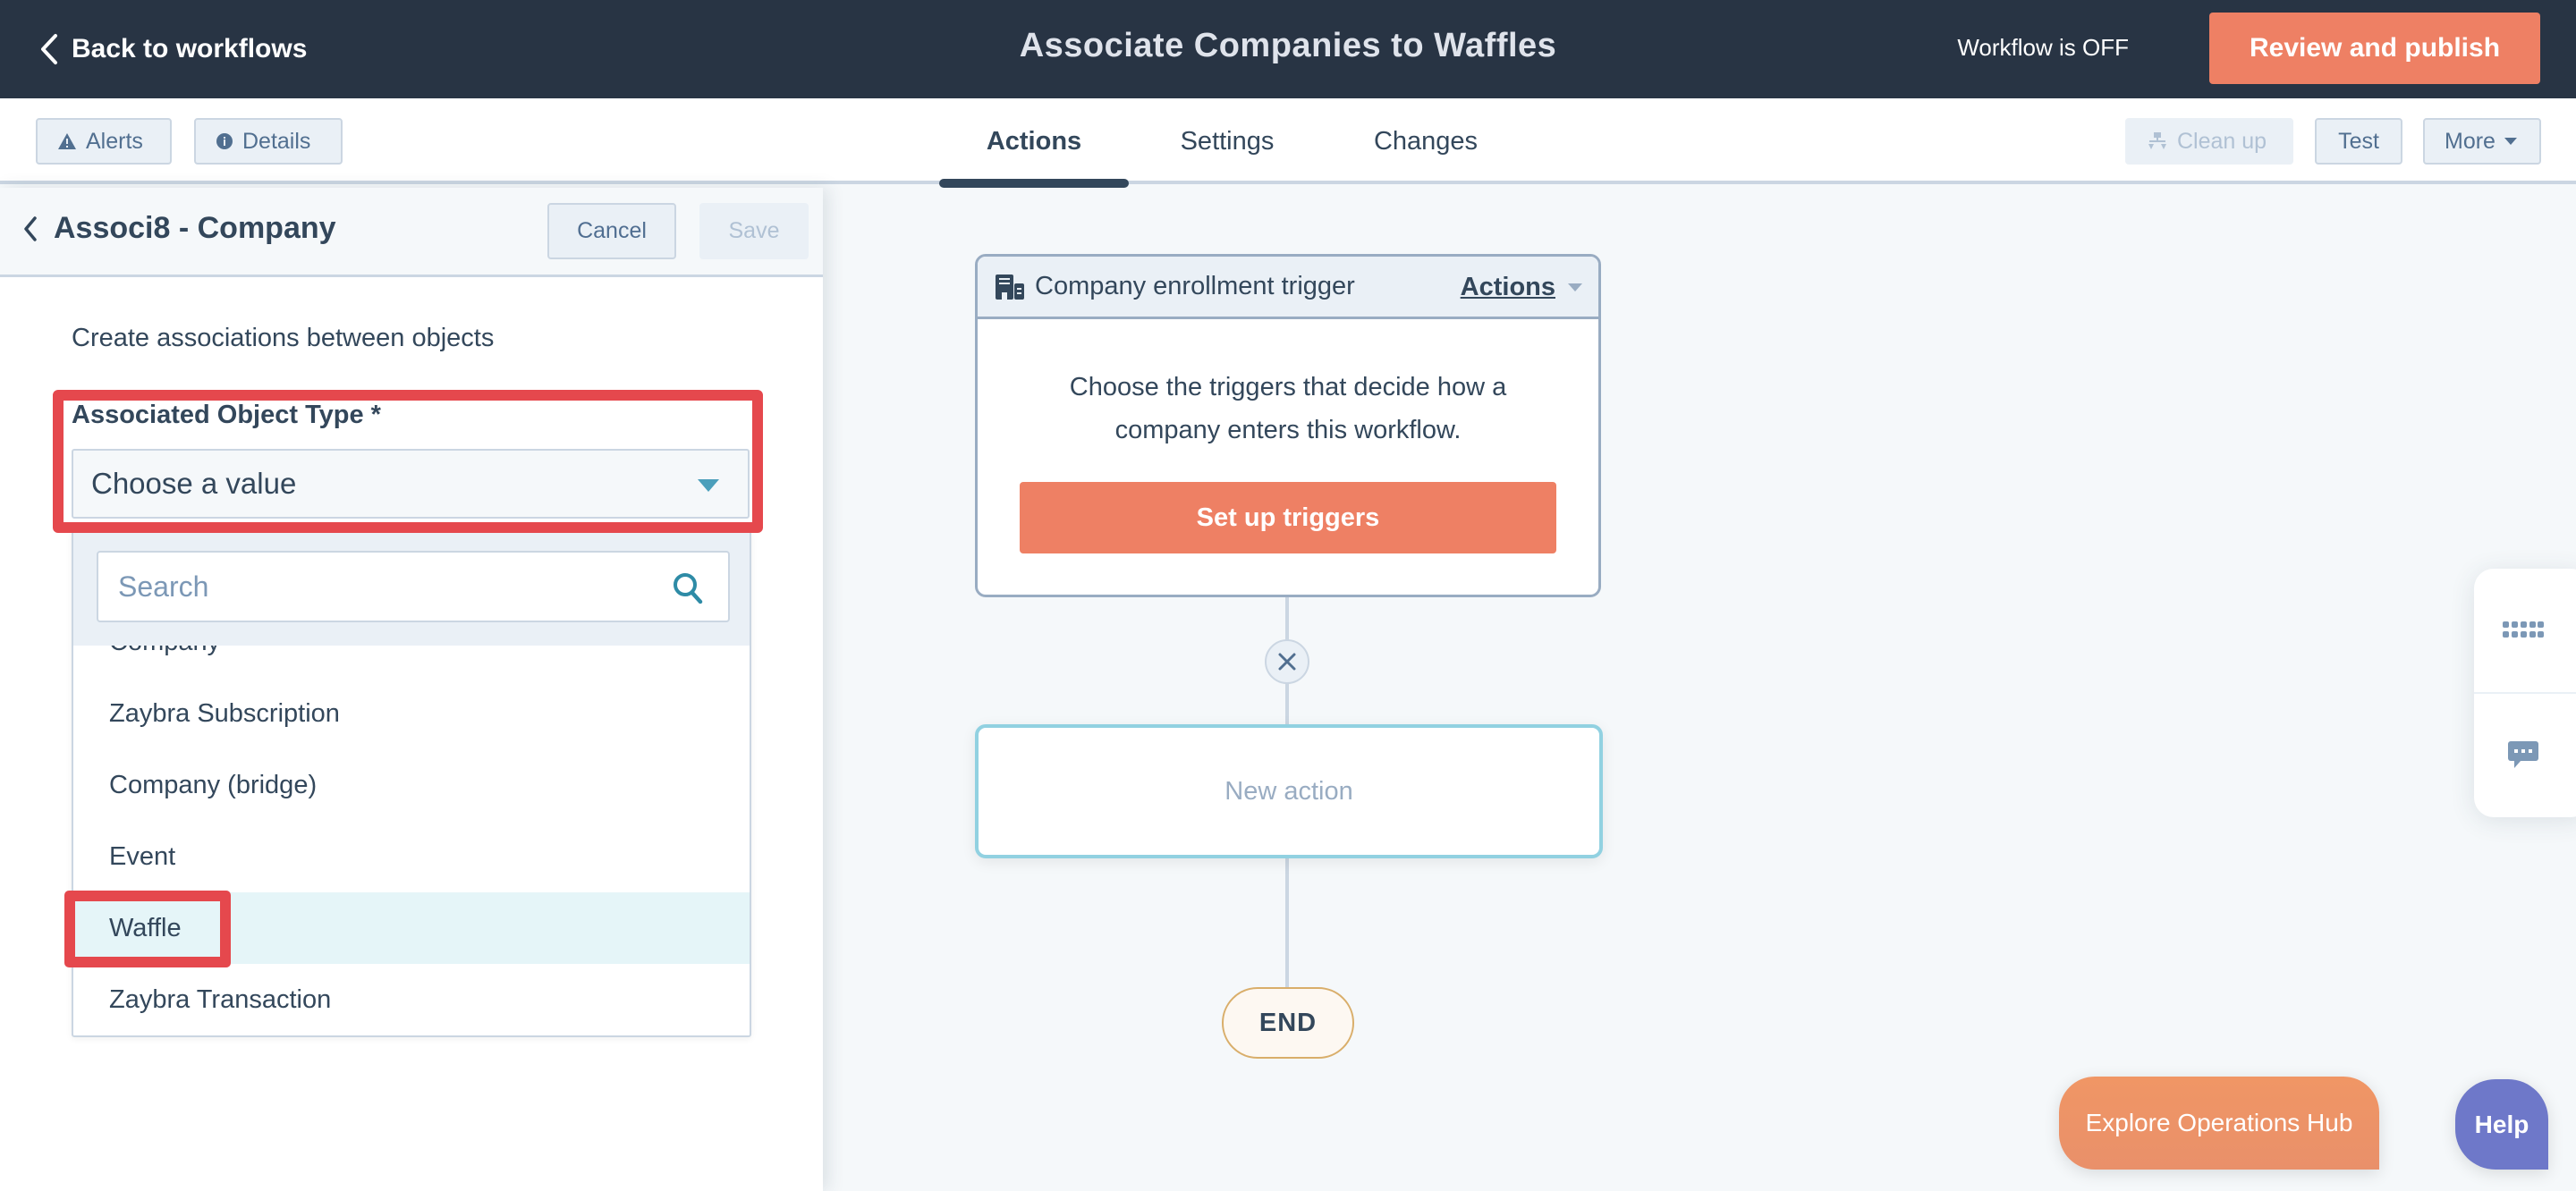 The height and width of the screenshot is (1191, 2576). I want to click on delete-action-button, so click(1287, 661).